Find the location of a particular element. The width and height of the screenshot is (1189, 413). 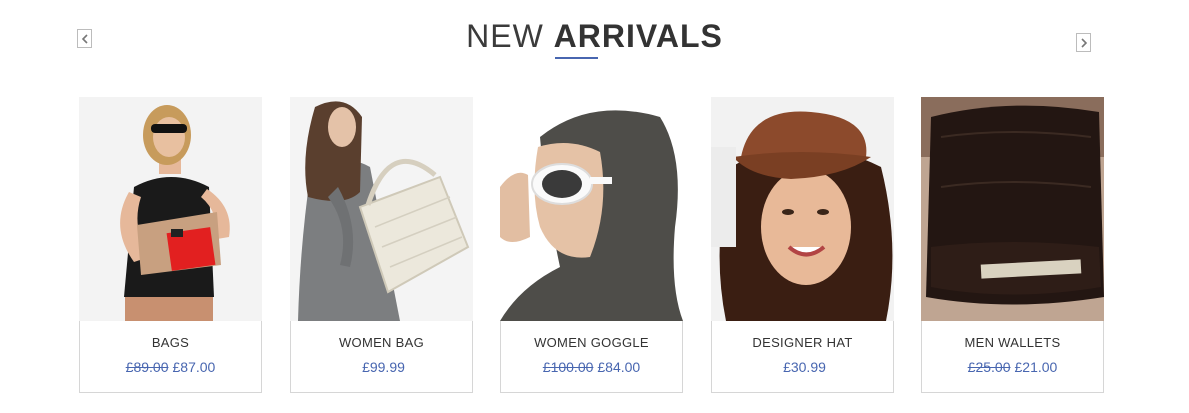

current-price: £87.00 is located at coordinates (194, 367).